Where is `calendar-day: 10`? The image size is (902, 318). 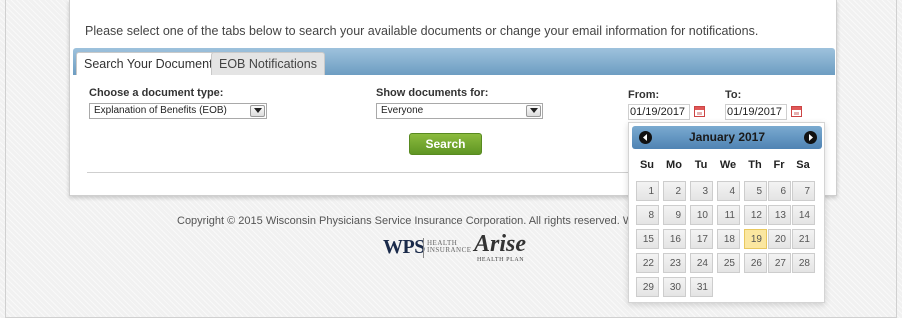 calendar-day: 10 is located at coordinates (701, 215).